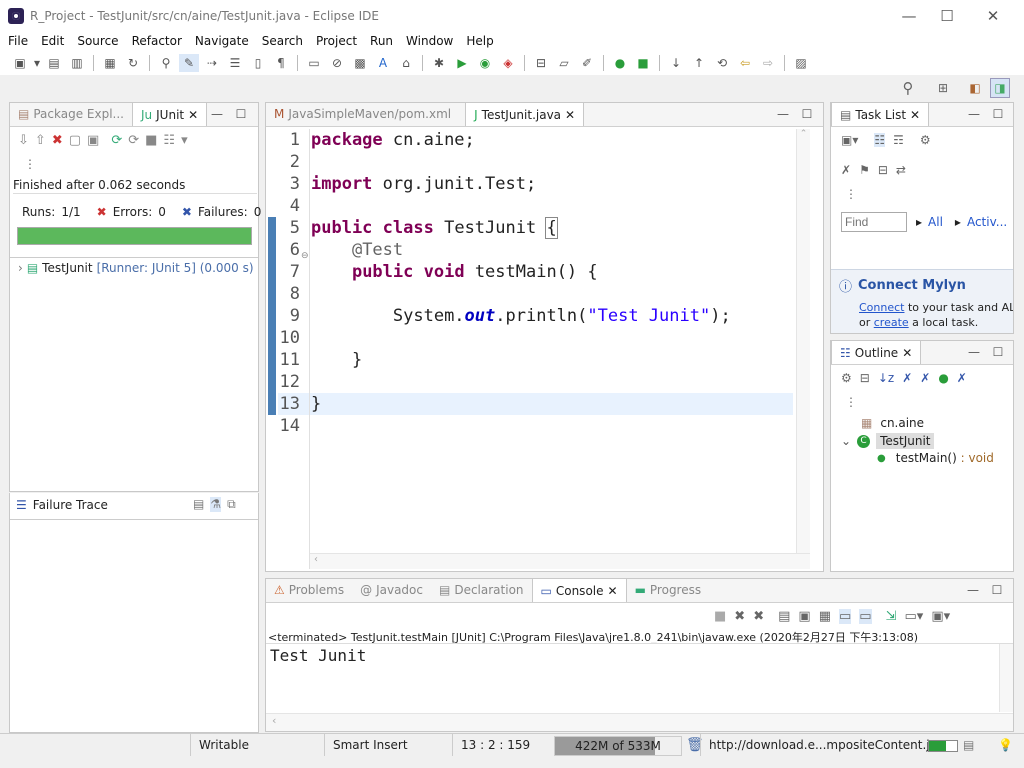  What do you see at coordinates (962, 378) in the screenshot?
I see `hide-local-types-icon: ✗` at bounding box center [962, 378].